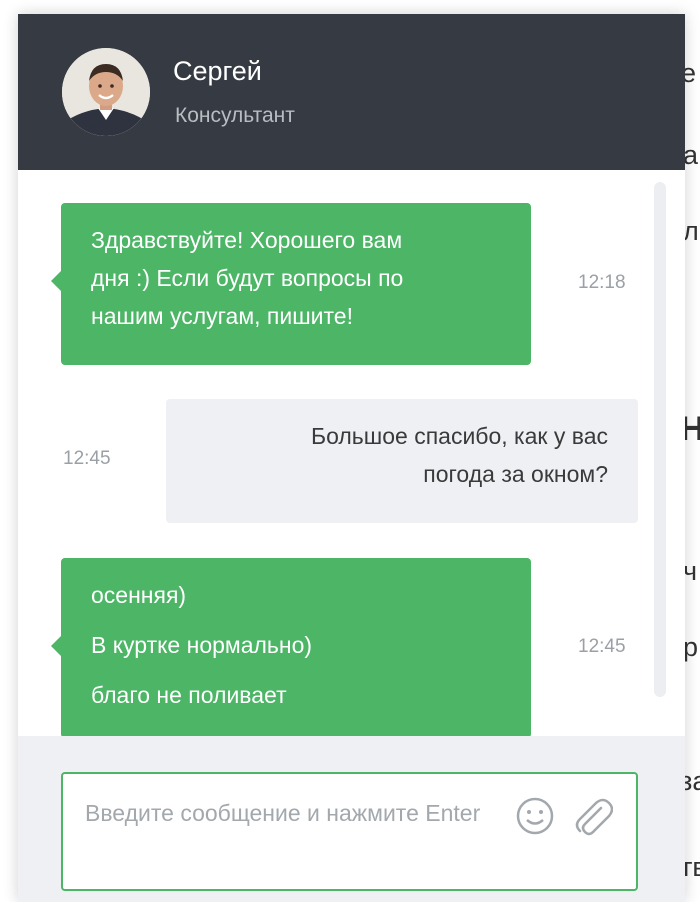  Describe the element at coordinates (202, 645) in the screenshot. I see `message-line: В куртке нормально)` at that location.